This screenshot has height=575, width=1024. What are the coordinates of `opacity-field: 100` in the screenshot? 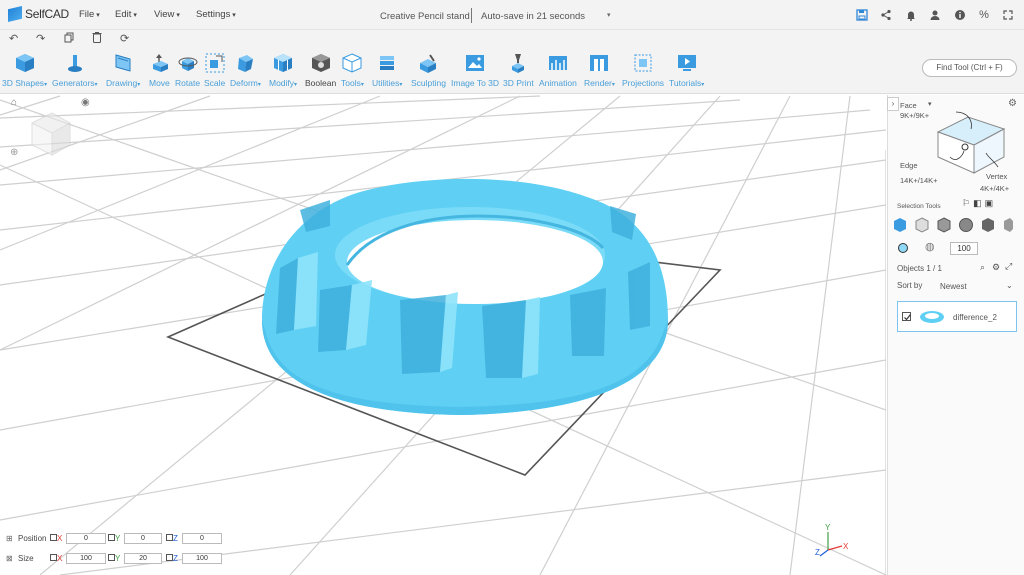 It's located at (964, 248).